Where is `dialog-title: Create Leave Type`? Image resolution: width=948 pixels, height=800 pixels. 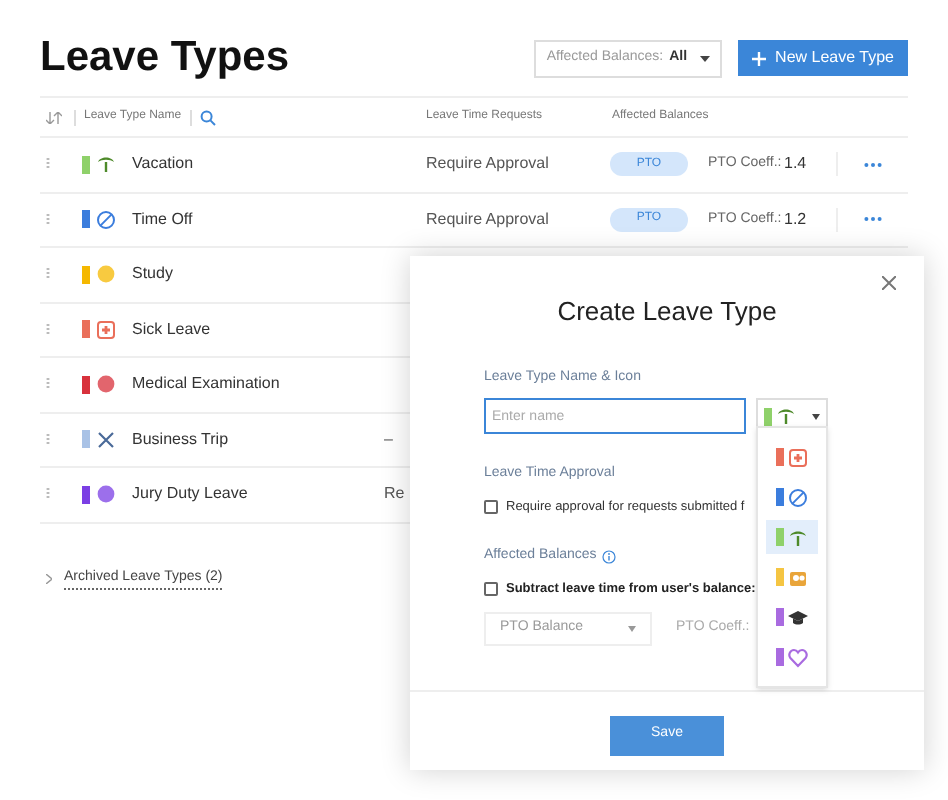 dialog-title: Create Leave Type is located at coordinates (667, 312).